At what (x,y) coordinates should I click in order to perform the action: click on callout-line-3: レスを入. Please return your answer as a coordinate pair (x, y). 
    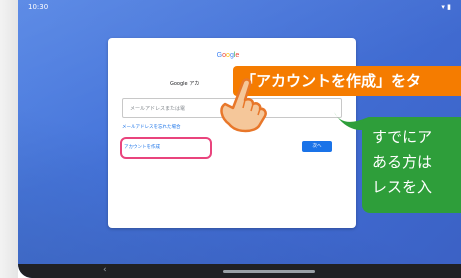
    Looking at the image, I should click on (402, 187).